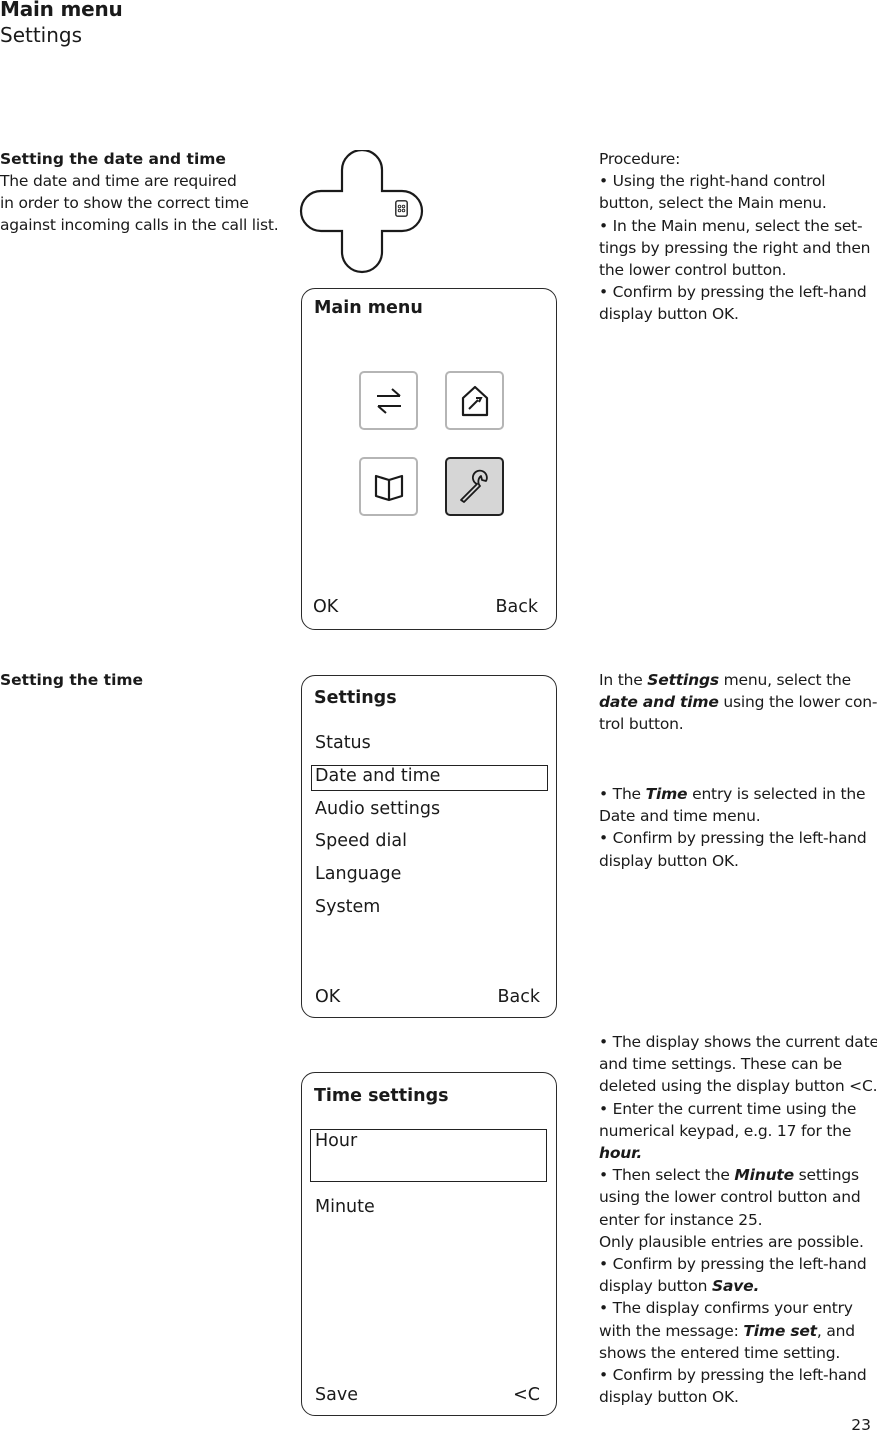 Image resolution: width=877 pixels, height=1435 pixels. I want to click on text: In the, so click(623, 680).